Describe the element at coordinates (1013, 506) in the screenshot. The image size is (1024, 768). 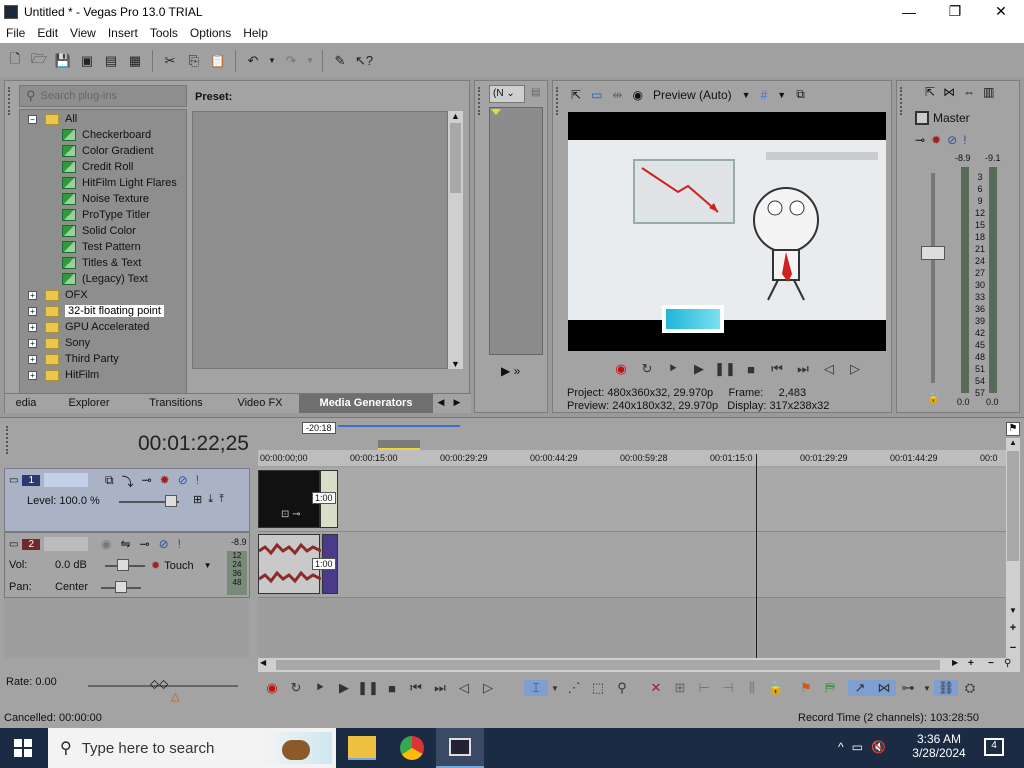
I see `scroll-thumb` at that location.